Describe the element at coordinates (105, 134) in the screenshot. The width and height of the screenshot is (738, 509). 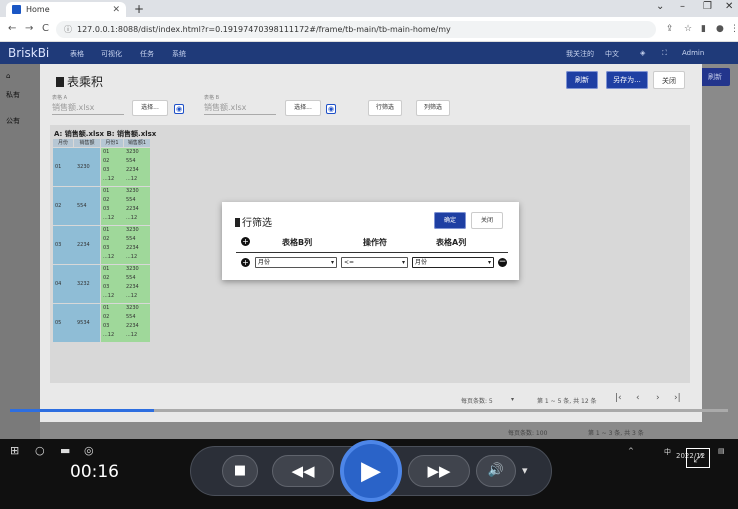
I see `result-table-title: A: 销售额.xlsx B: 销售额.xlsx` at that location.